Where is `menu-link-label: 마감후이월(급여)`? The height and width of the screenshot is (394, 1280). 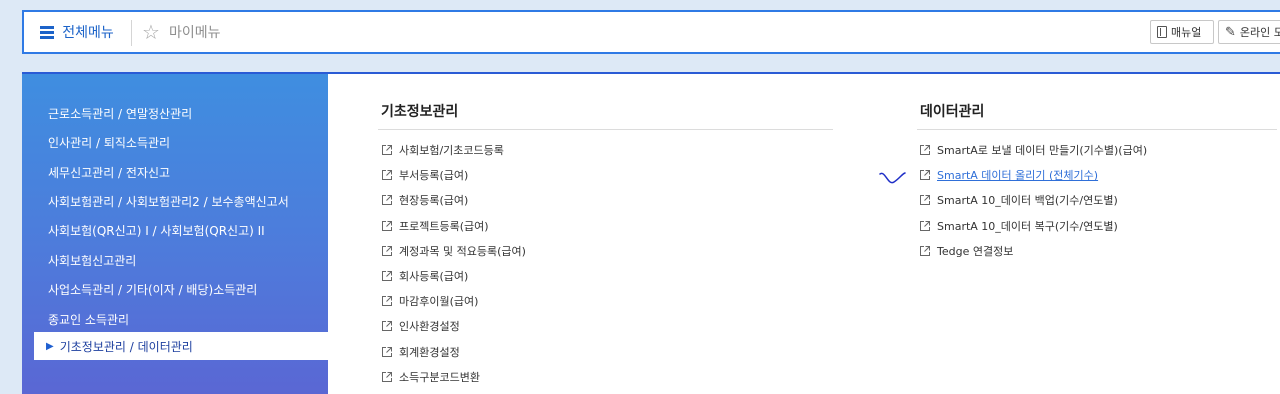 menu-link-label: 마감후이월(급여) is located at coordinates (439, 302).